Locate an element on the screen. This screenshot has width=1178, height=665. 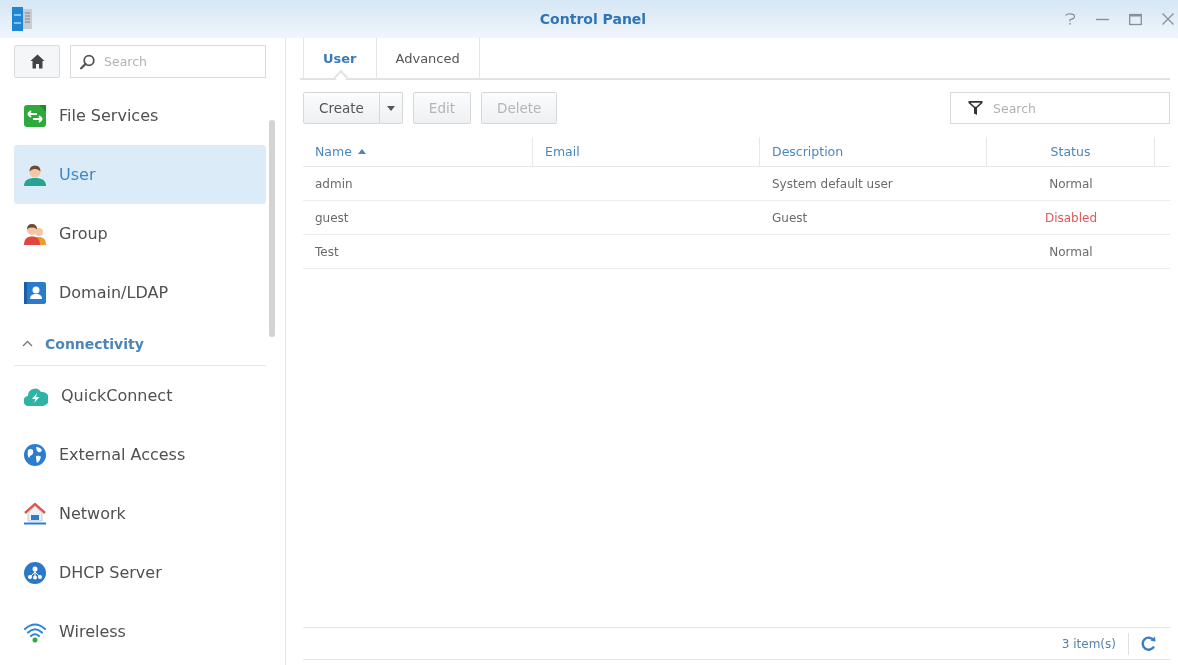
home-icon is located at coordinates (37, 61).